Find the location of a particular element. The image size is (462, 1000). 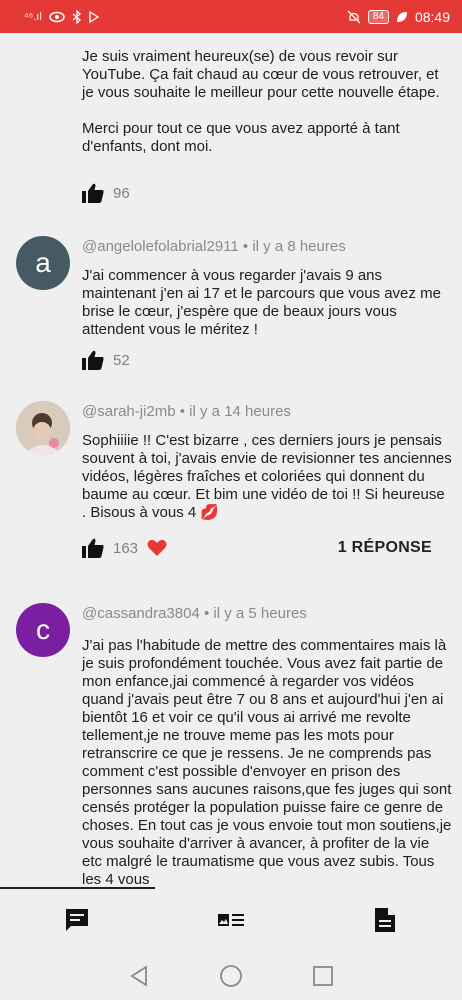

status-bar: ⁴⁶.ıl 84 08:49 is located at coordinates (231, 16).